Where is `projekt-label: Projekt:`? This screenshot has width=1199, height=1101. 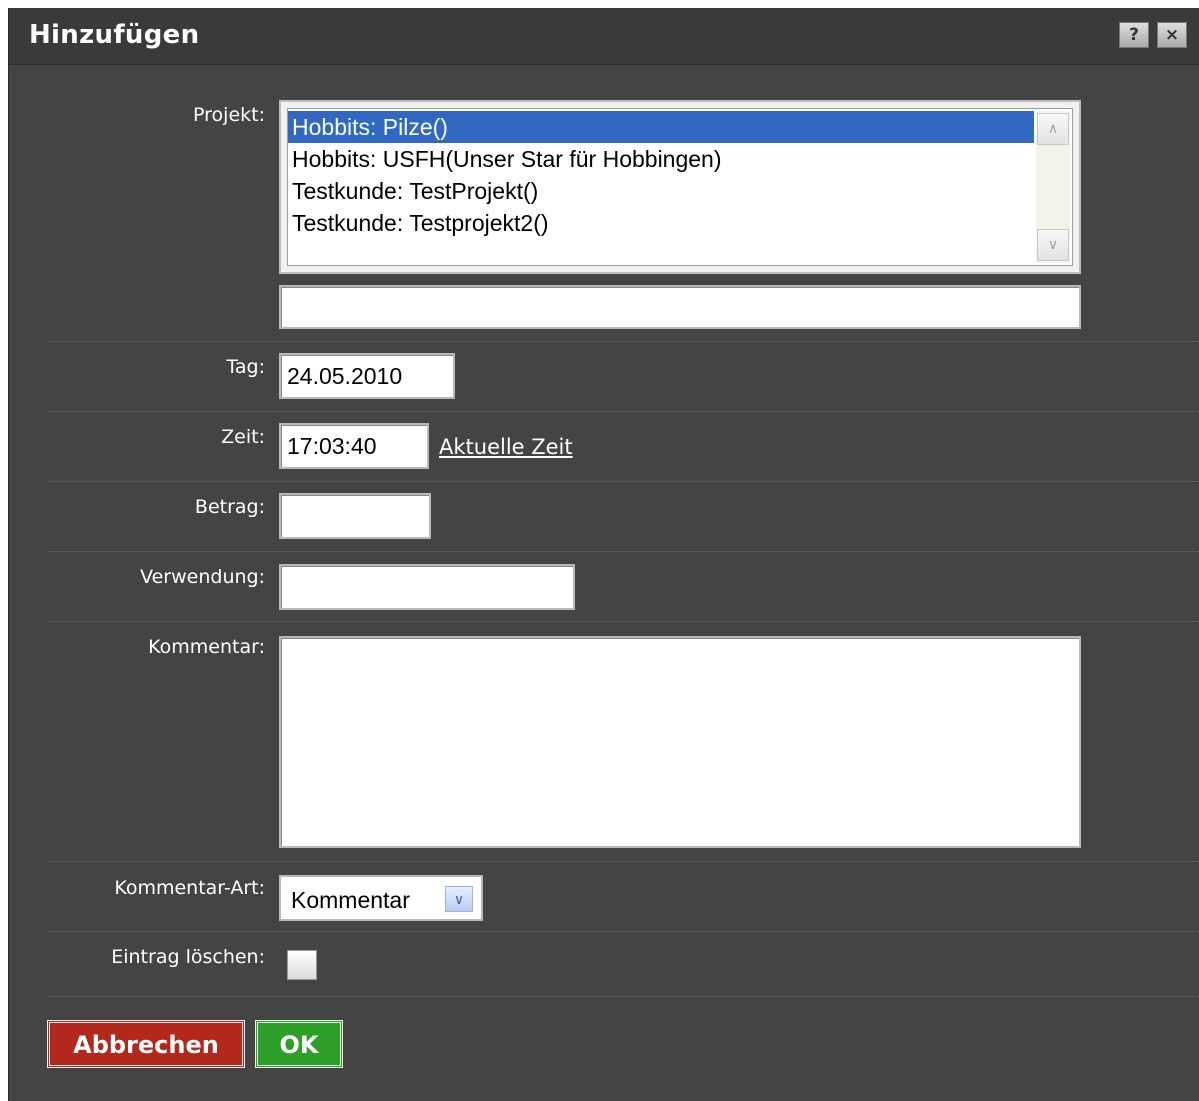 projekt-label: Projekt: is located at coordinates (229, 115).